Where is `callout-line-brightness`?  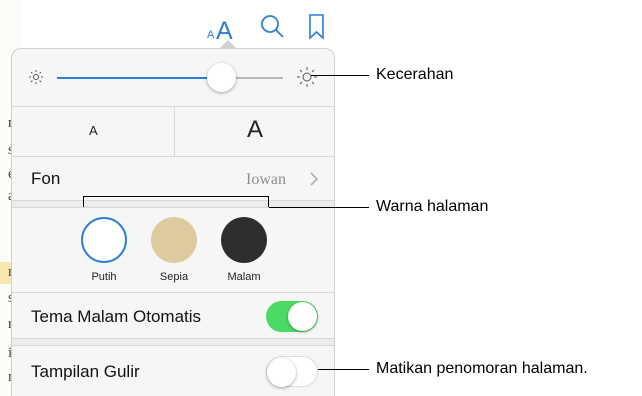 callout-line-brightness is located at coordinates (340, 75).